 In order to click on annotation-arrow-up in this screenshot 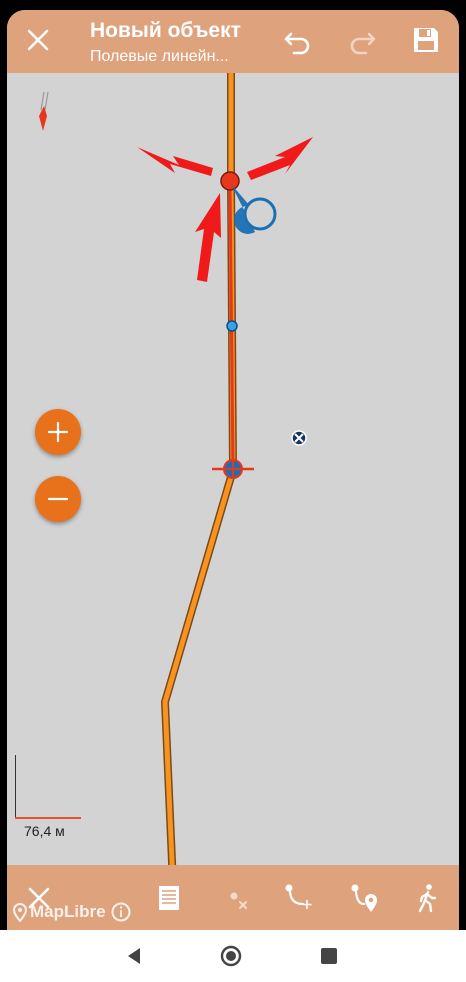, I will do `click(208, 237)`.